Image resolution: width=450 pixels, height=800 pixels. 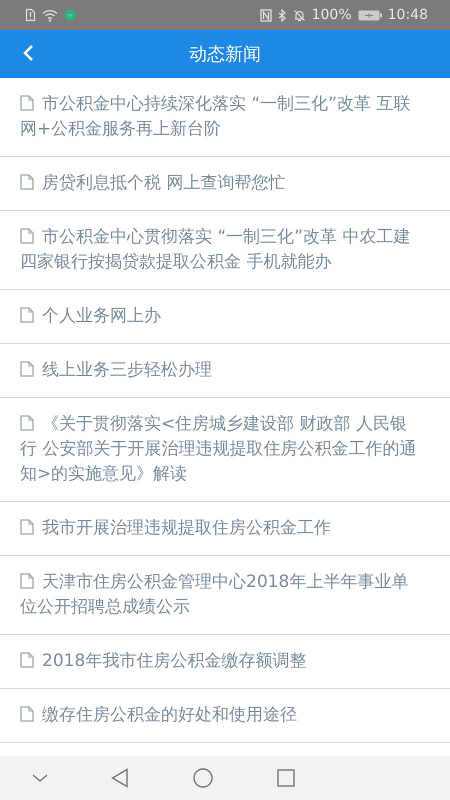 I want to click on status-time: 10:48, so click(x=408, y=15).